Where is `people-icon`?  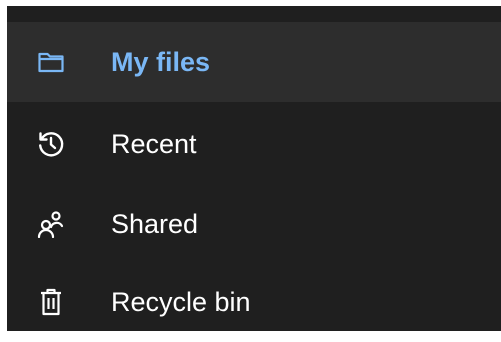 people-icon is located at coordinates (51, 224).